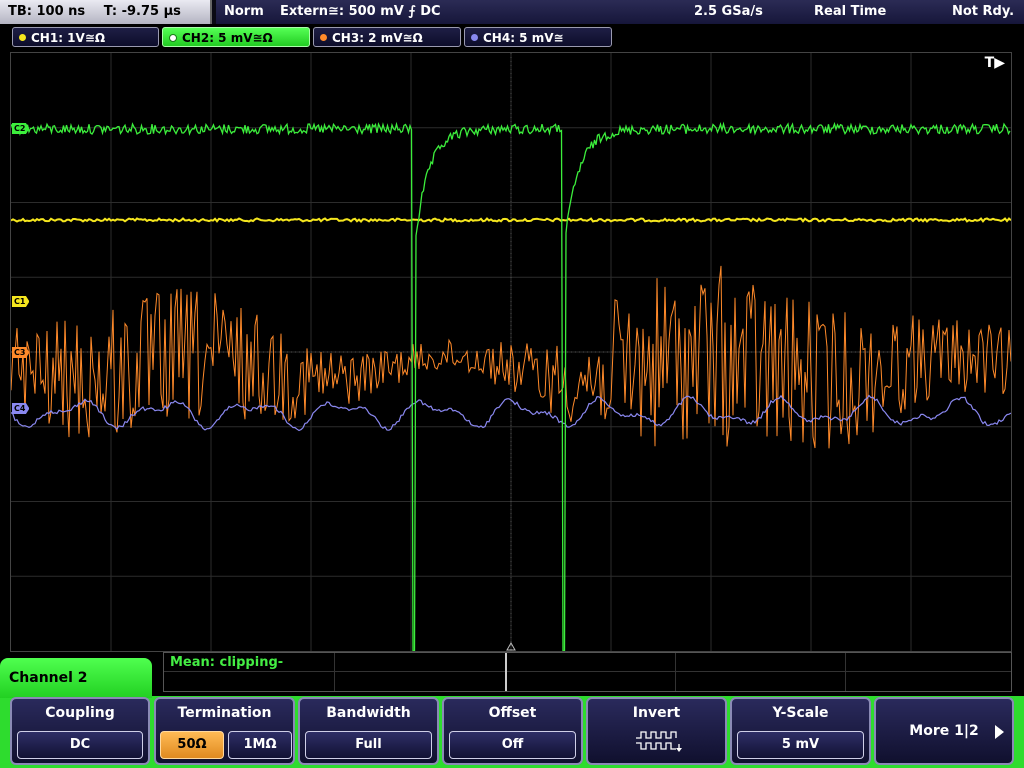 Image resolution: width=1024 pixels, height=768 pixels. I want to click on channel-tab-1-label: CH1: 1V≅Ω, so click(68, 38).